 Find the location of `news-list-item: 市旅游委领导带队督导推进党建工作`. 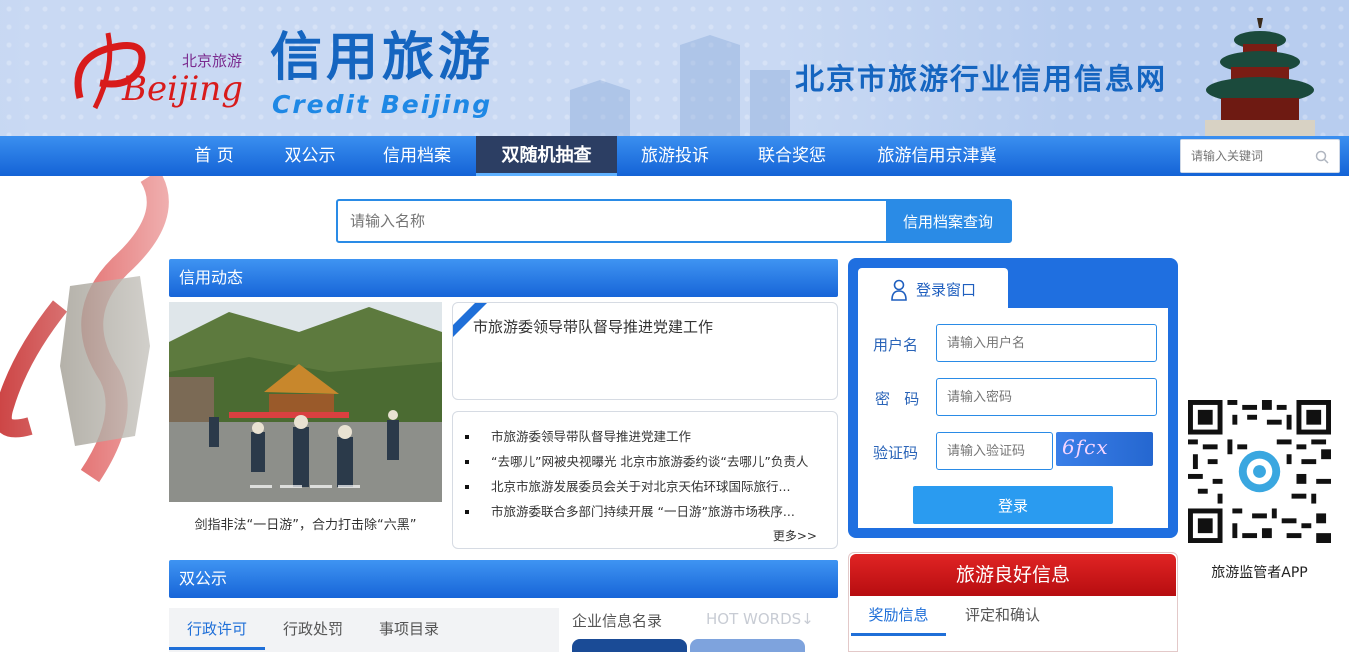

news-list-item: 市旅游委领导带队督导推进党建工作 is located at coordinates (650, 436).